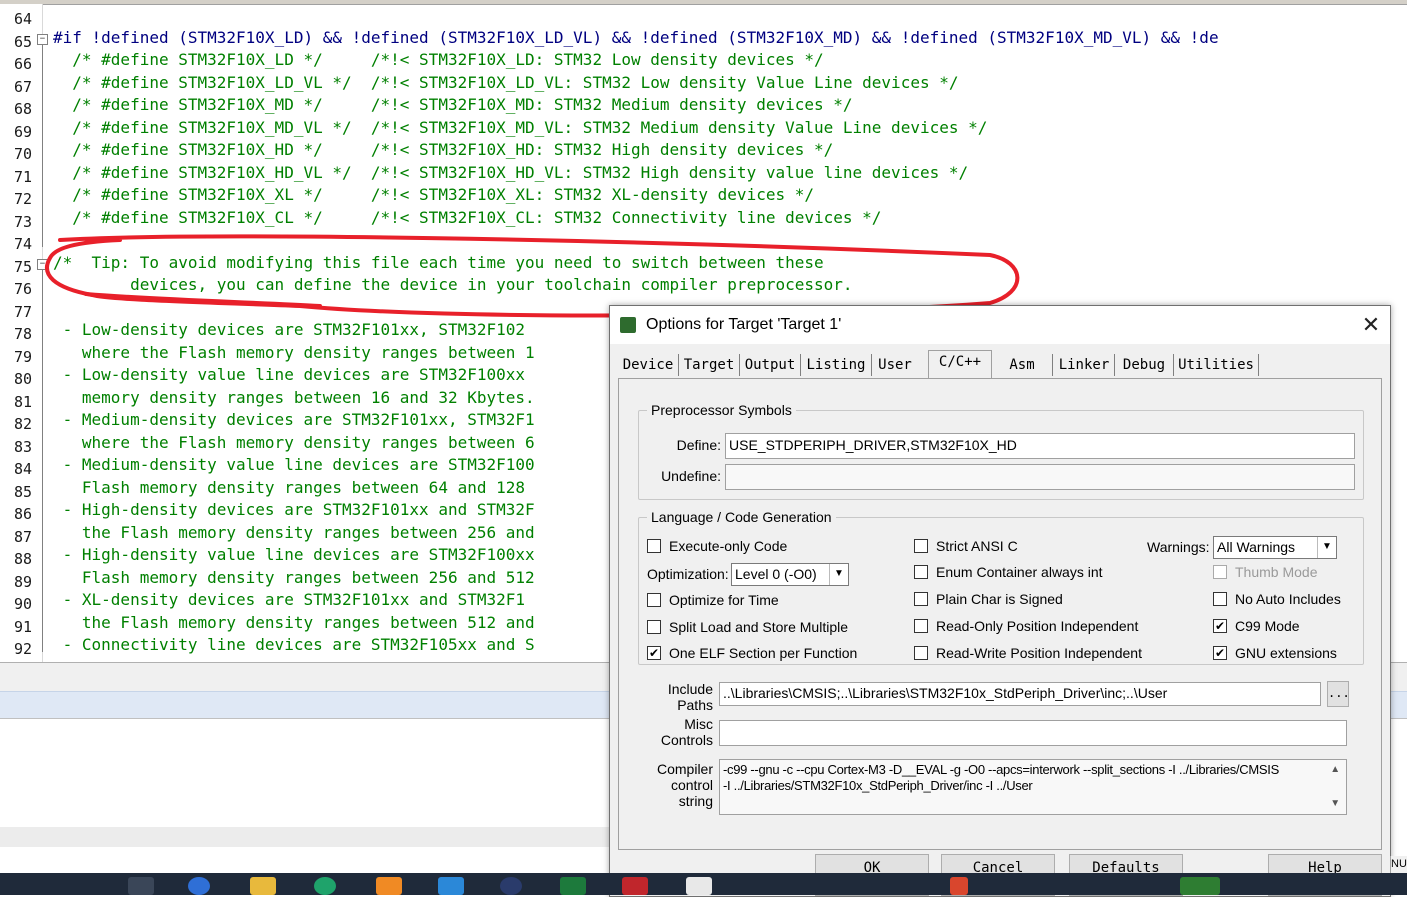 This screenshot has height=897, width=1407. I want to click on app-icon, so click(511, 886).